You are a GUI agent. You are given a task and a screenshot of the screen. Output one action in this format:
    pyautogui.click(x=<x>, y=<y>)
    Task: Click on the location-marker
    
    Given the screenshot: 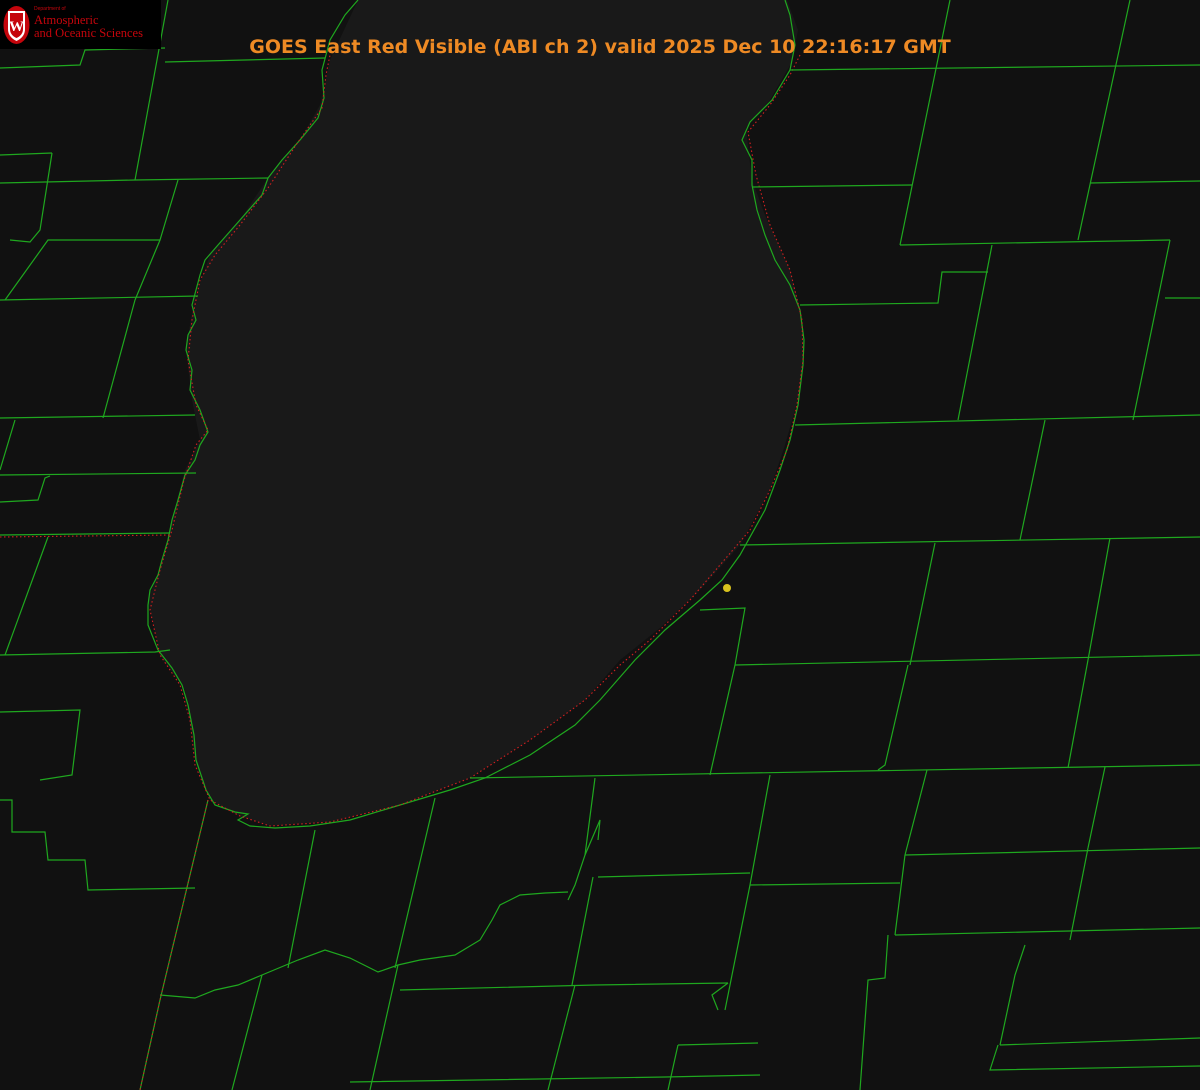 What is the action you would take?
    pyautogui.click(x=727, y=588)
    